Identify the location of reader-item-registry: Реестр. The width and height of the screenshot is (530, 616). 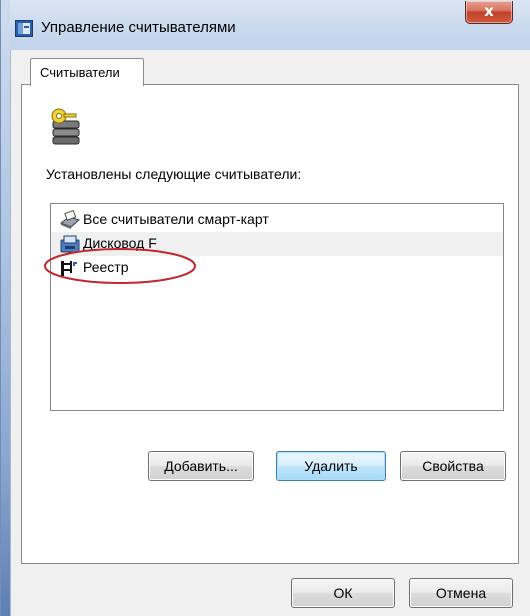
(277, 268).